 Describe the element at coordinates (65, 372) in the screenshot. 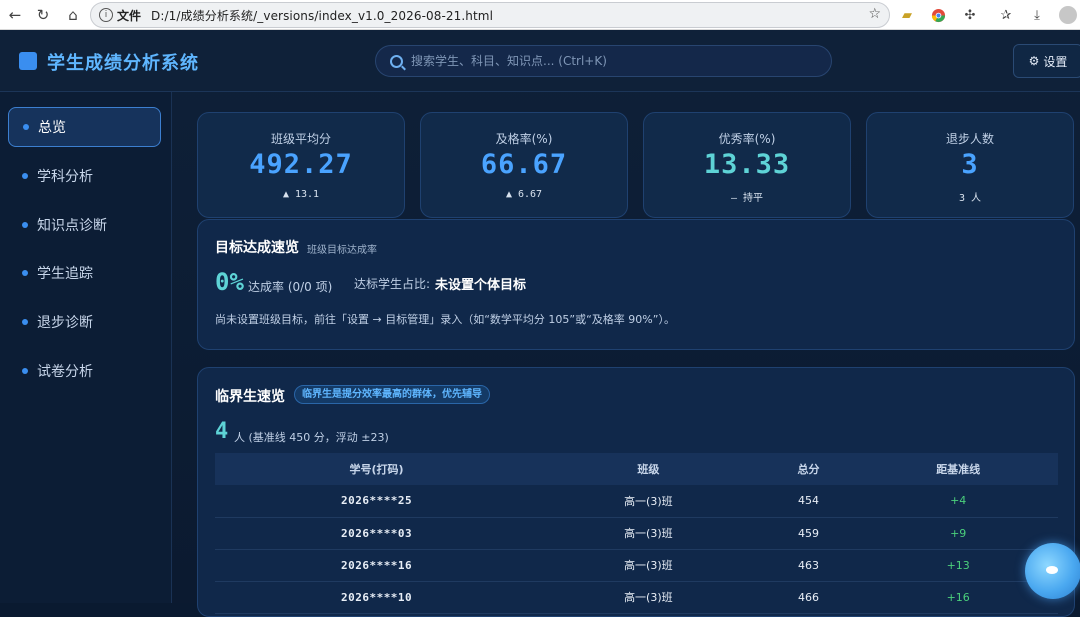

I see `sidebar-item-label: 试卷分析` at that location.